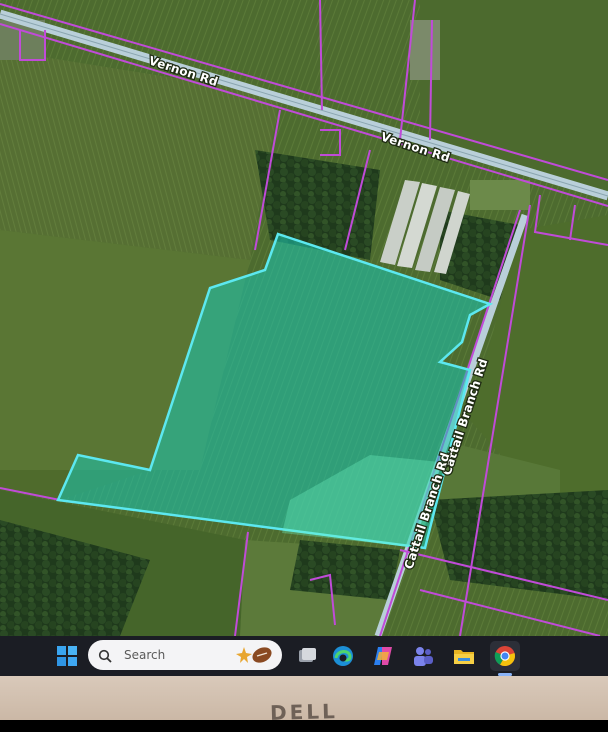 This screenshot has height=732, width=608. Describe the element at coordinates (145, 655) in the screenshot. I see `search-placeholder: Search` at that location.